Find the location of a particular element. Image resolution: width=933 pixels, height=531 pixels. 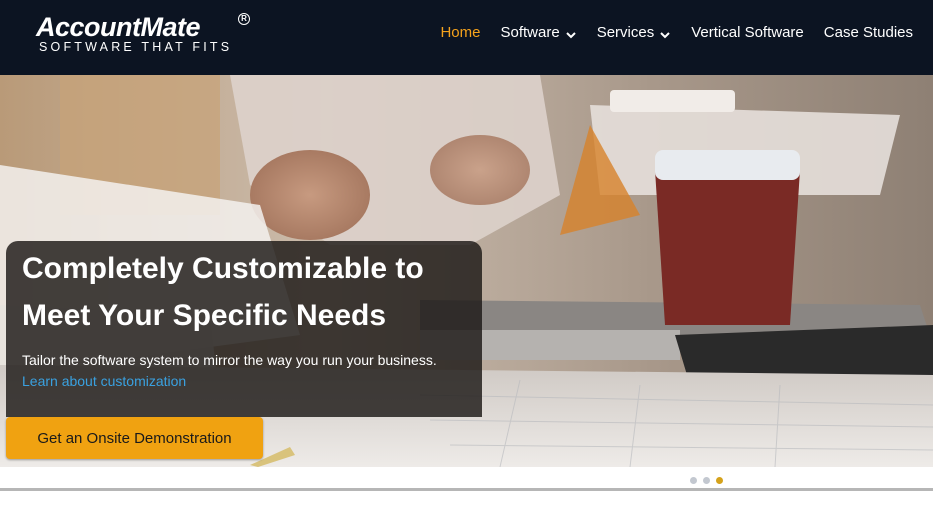

nav-item-home: Home is located at coordinates (460, 33).